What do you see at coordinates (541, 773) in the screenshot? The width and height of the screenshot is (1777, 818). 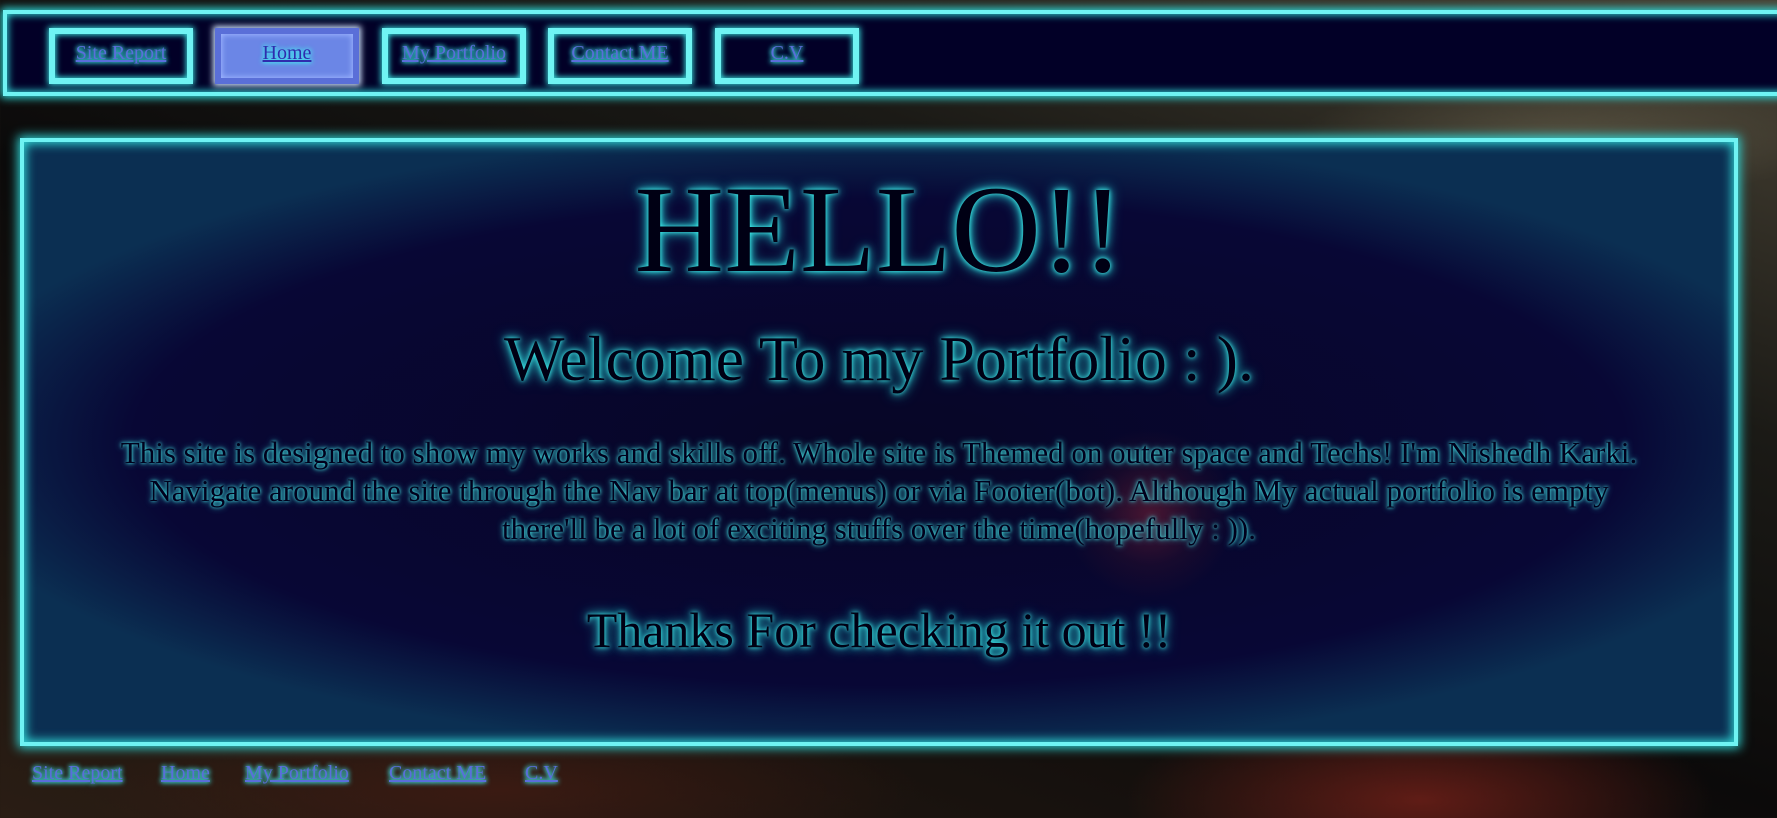 I see `footer-link-cv: C.V` at bounding box center [541, 773].